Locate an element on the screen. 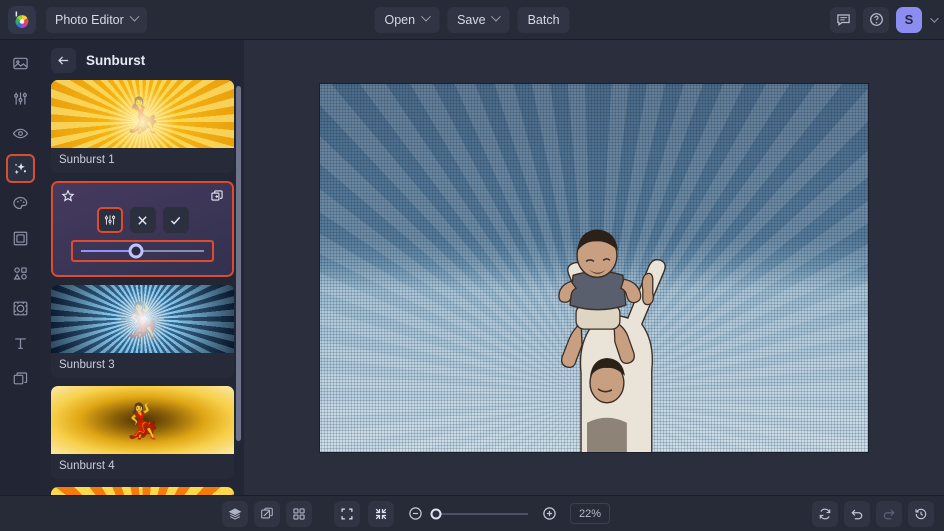 The height and width of the screenshot is (531, 944). list-item: 💃 Sunburst 3 is located at coordinates (142, 331).